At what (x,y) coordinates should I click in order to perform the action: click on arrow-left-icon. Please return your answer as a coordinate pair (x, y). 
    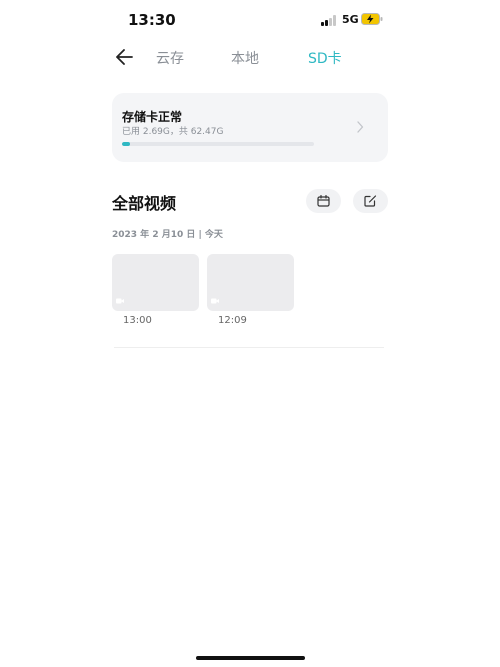
    Looking at the image, I should click on (125, 57).